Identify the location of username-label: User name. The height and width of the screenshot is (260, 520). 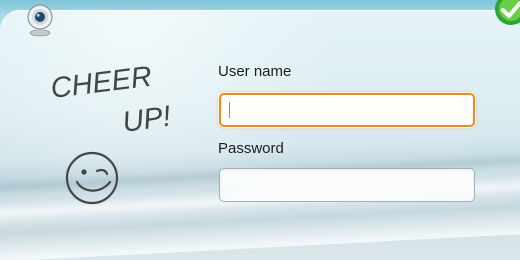
(255, 71).